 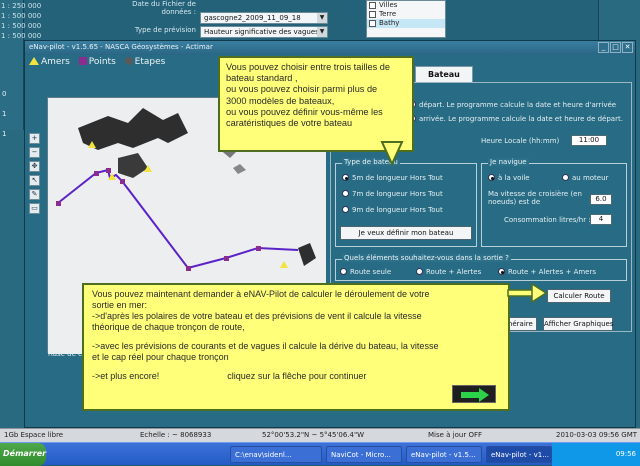 What do you see at coordinates (82, 61) in the screenshot?
I see `point-square-icon` at bounding box center [82, 61].